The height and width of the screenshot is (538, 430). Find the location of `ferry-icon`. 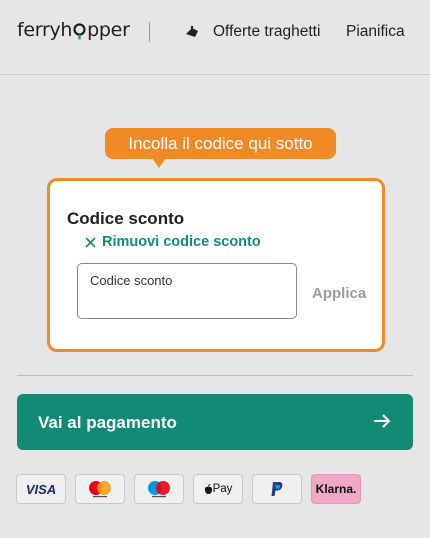

ferry-icon is located at coordinates (192, 31).